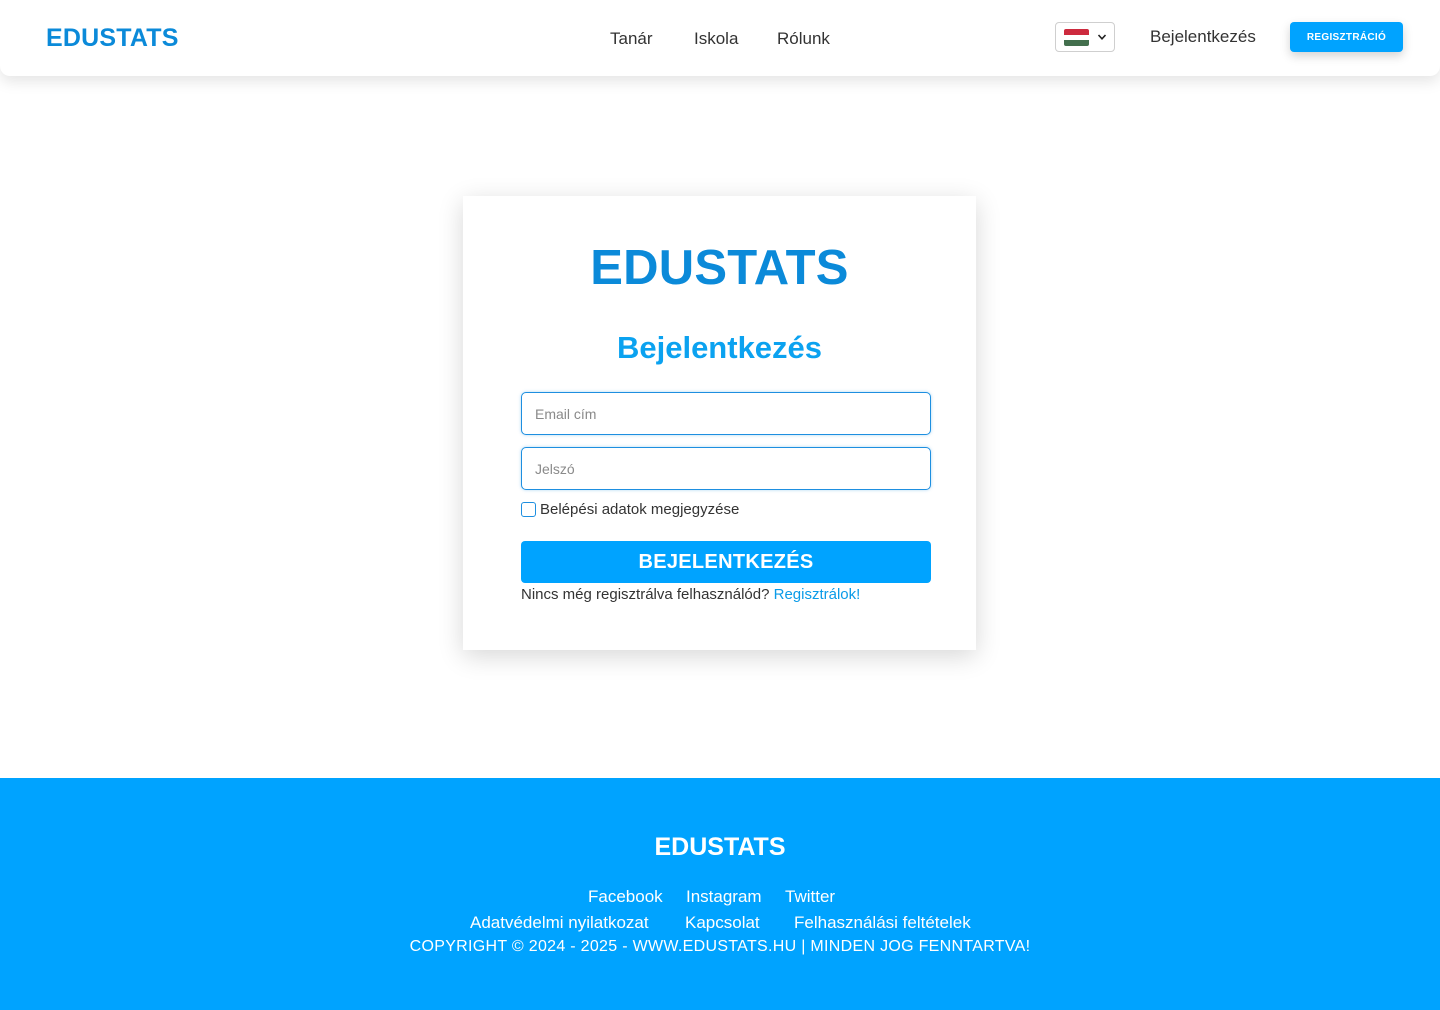 The width and height of the screenshot is (1440, 1010). What do you see at coordinates (1076, 37) in the screenshot?
I see `hungary-flag-icon` at bounding box center [1076, 37].